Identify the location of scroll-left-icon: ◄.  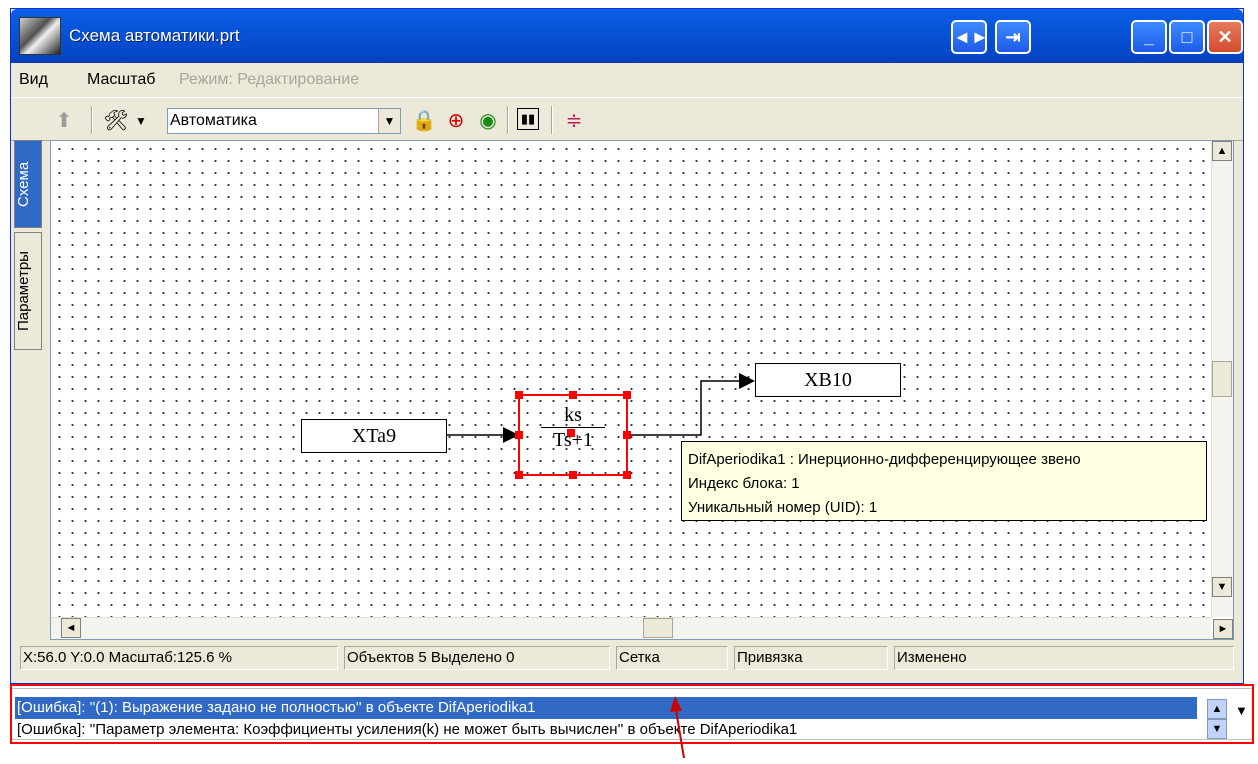
(71, 628).